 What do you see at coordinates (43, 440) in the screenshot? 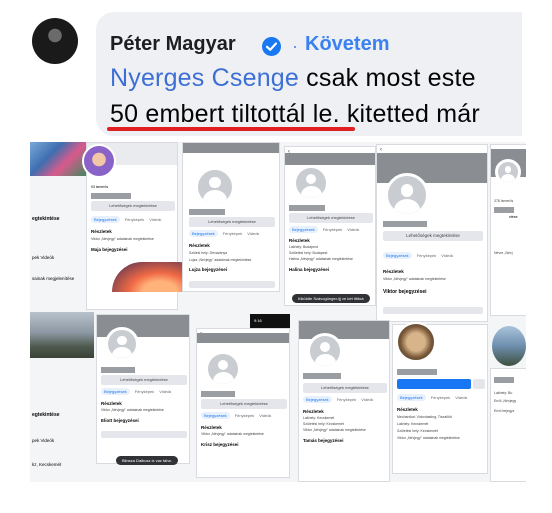
I see `left-tabs-2: pek Videók` at bounding box center [43, 440].